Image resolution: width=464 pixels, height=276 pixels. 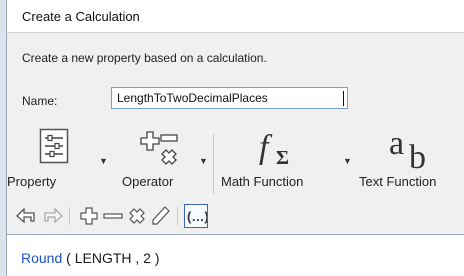 I want to click on text-function-label: Text Function, so click(x=398, y=181).